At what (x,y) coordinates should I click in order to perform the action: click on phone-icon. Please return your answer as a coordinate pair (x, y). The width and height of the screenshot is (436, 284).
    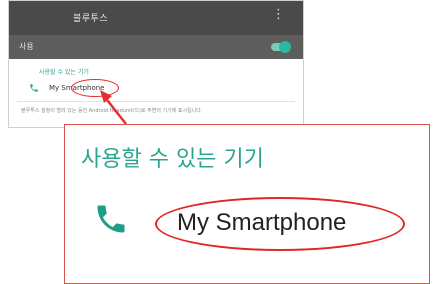
    Looking at the image, I should click on (111, 219).